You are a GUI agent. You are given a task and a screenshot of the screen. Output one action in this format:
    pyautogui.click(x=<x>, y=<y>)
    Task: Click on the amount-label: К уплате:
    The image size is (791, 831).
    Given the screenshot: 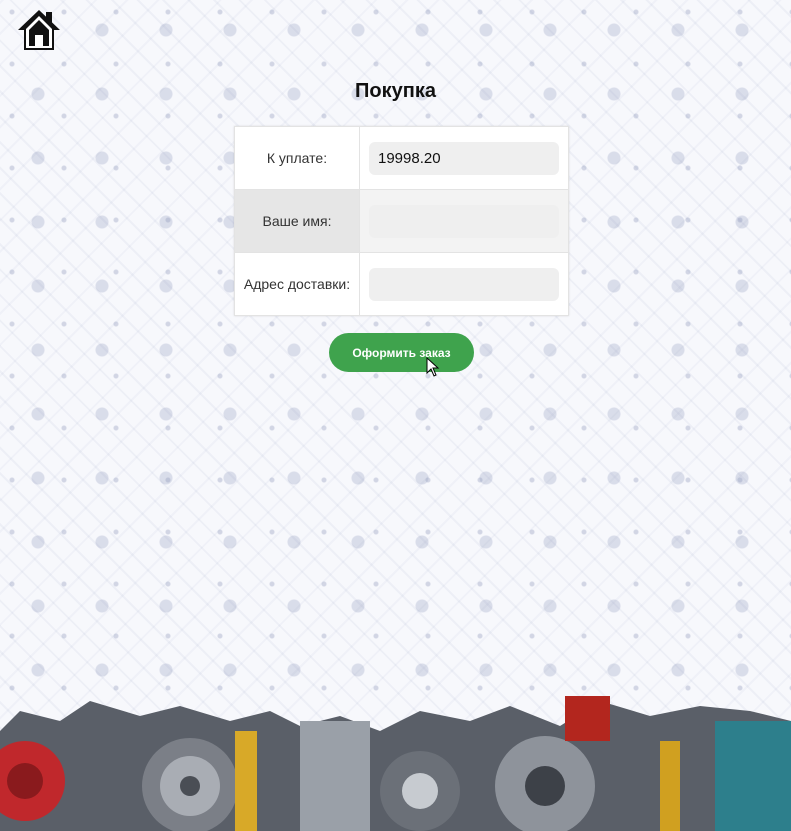 What is the action you would take?
    pyautogui.click(x=297, y=158)
    